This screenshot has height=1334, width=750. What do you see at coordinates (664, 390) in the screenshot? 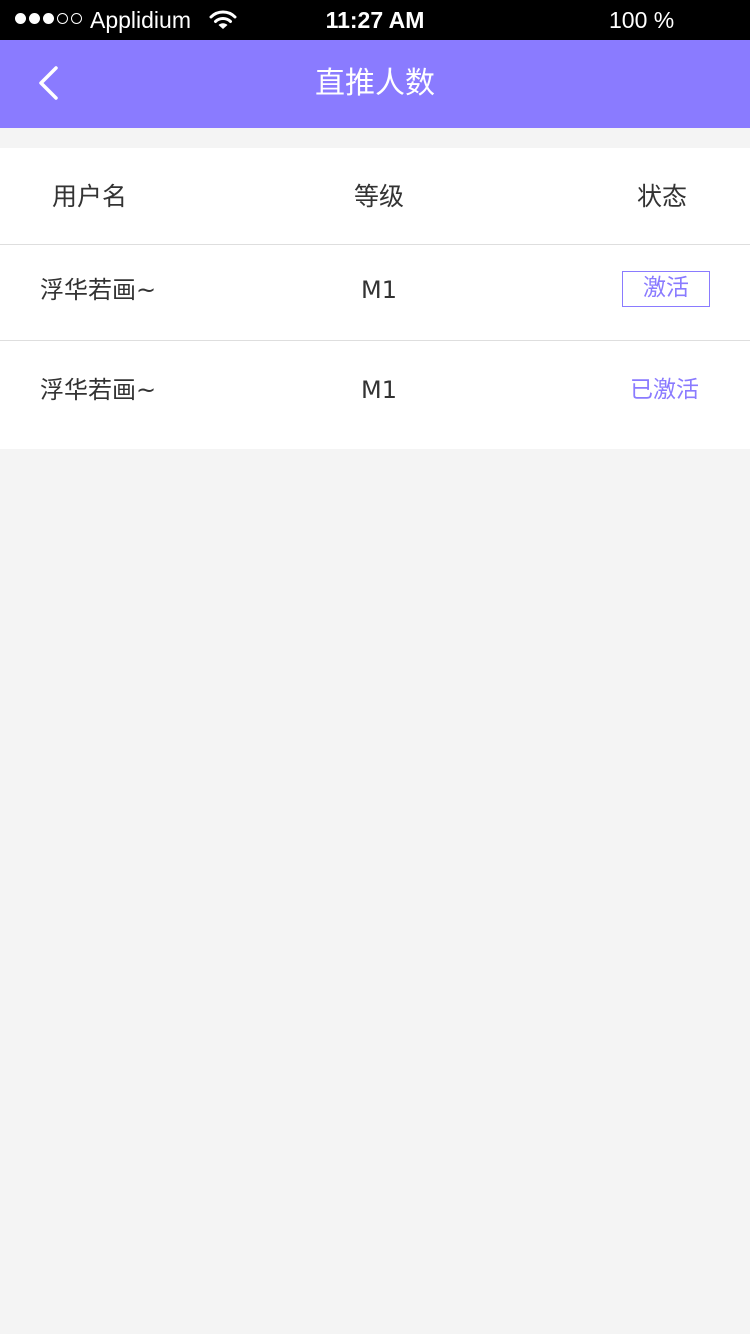
I see `activated-status-label: 已激活` at bounding box center [664, 390].